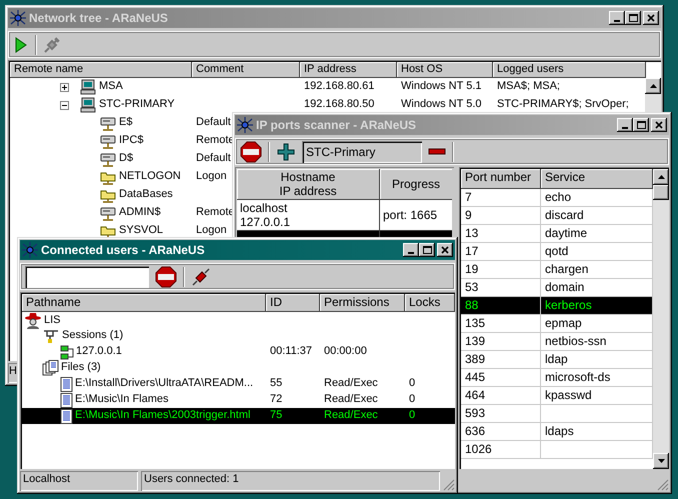  What do you see at coordinates (286, 152) in the screenshot?
I see `plus-icon` at bounding box center [286, 152].